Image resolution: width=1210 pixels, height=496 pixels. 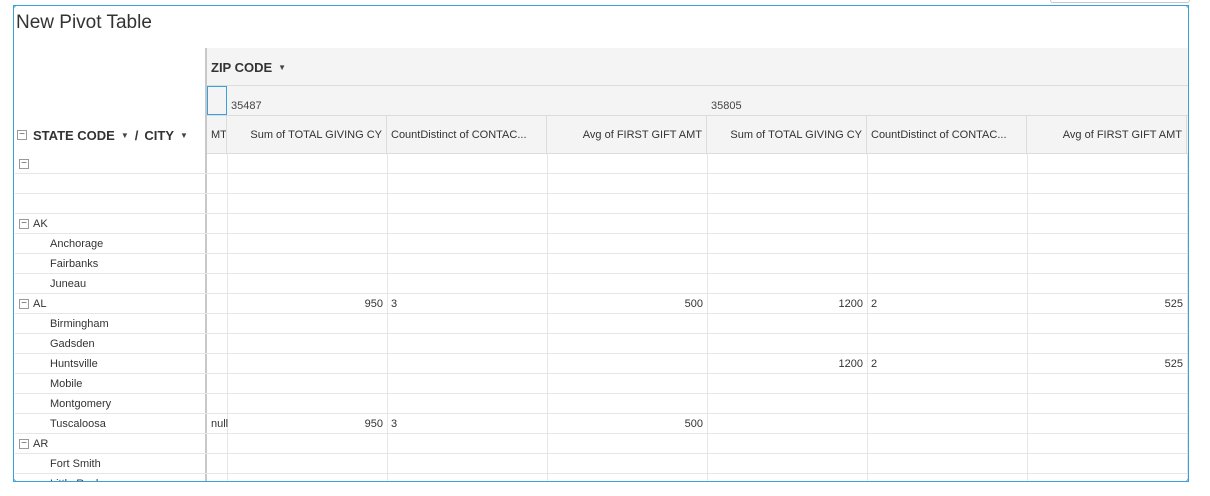 I want to click on row-label-text: Fairbanks, so click(x=74, y=264).